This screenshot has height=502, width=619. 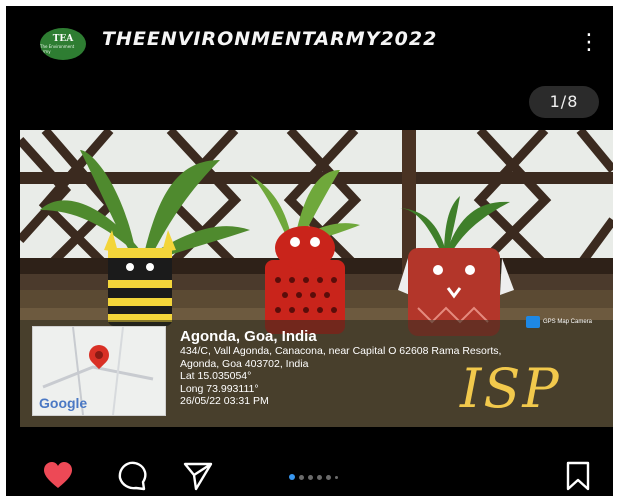 I want to click on comment-icon, so click(x=132, y=476).